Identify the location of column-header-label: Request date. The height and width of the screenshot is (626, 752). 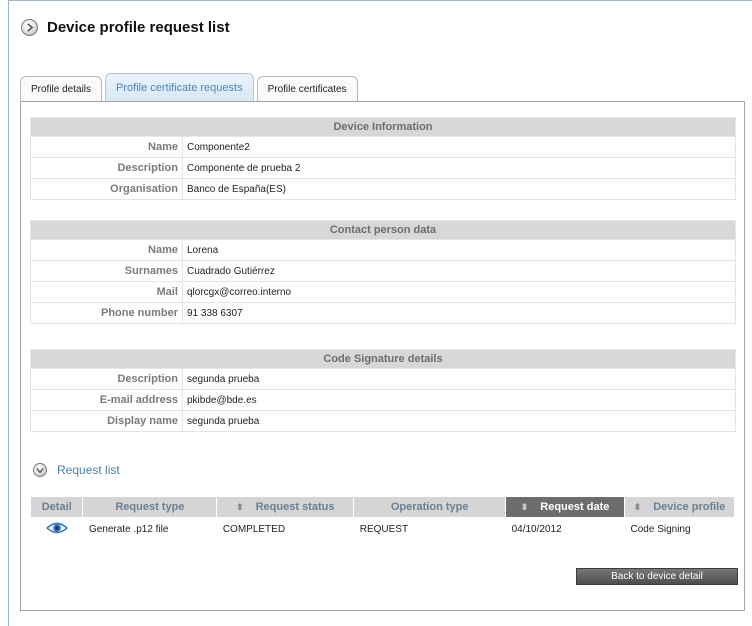
(575, 507).